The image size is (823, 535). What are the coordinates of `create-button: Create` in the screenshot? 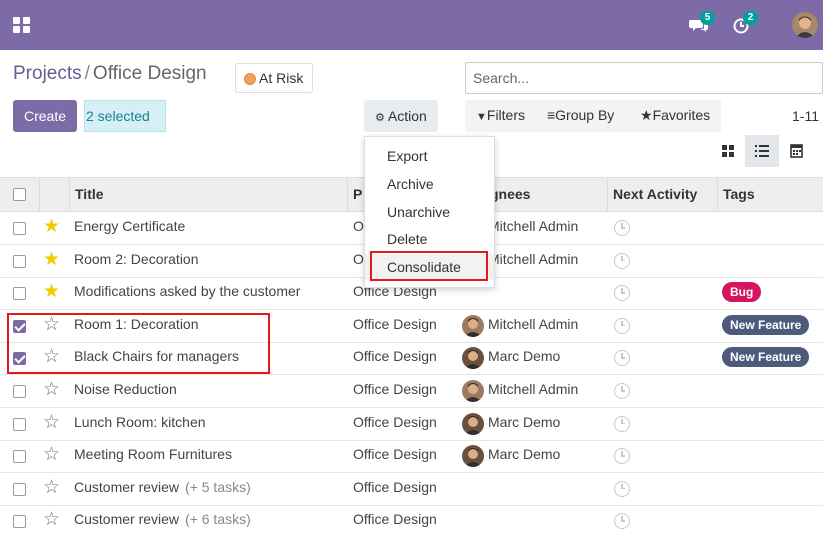 It's located at (45, 116).